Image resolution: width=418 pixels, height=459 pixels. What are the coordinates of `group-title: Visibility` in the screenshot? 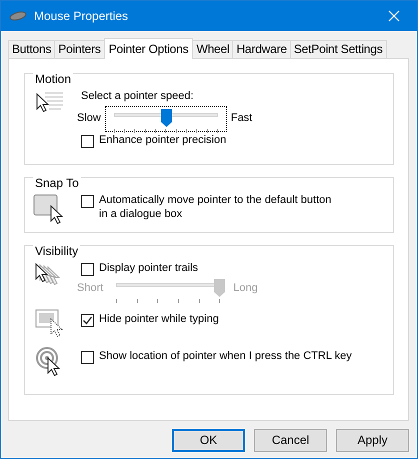 It's located at (56, 251).